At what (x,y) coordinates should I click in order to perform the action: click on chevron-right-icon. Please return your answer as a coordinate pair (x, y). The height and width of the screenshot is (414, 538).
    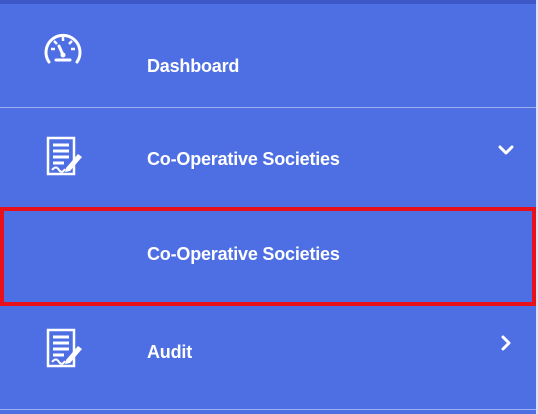
    Looking at the image, I should click on (506, 343).